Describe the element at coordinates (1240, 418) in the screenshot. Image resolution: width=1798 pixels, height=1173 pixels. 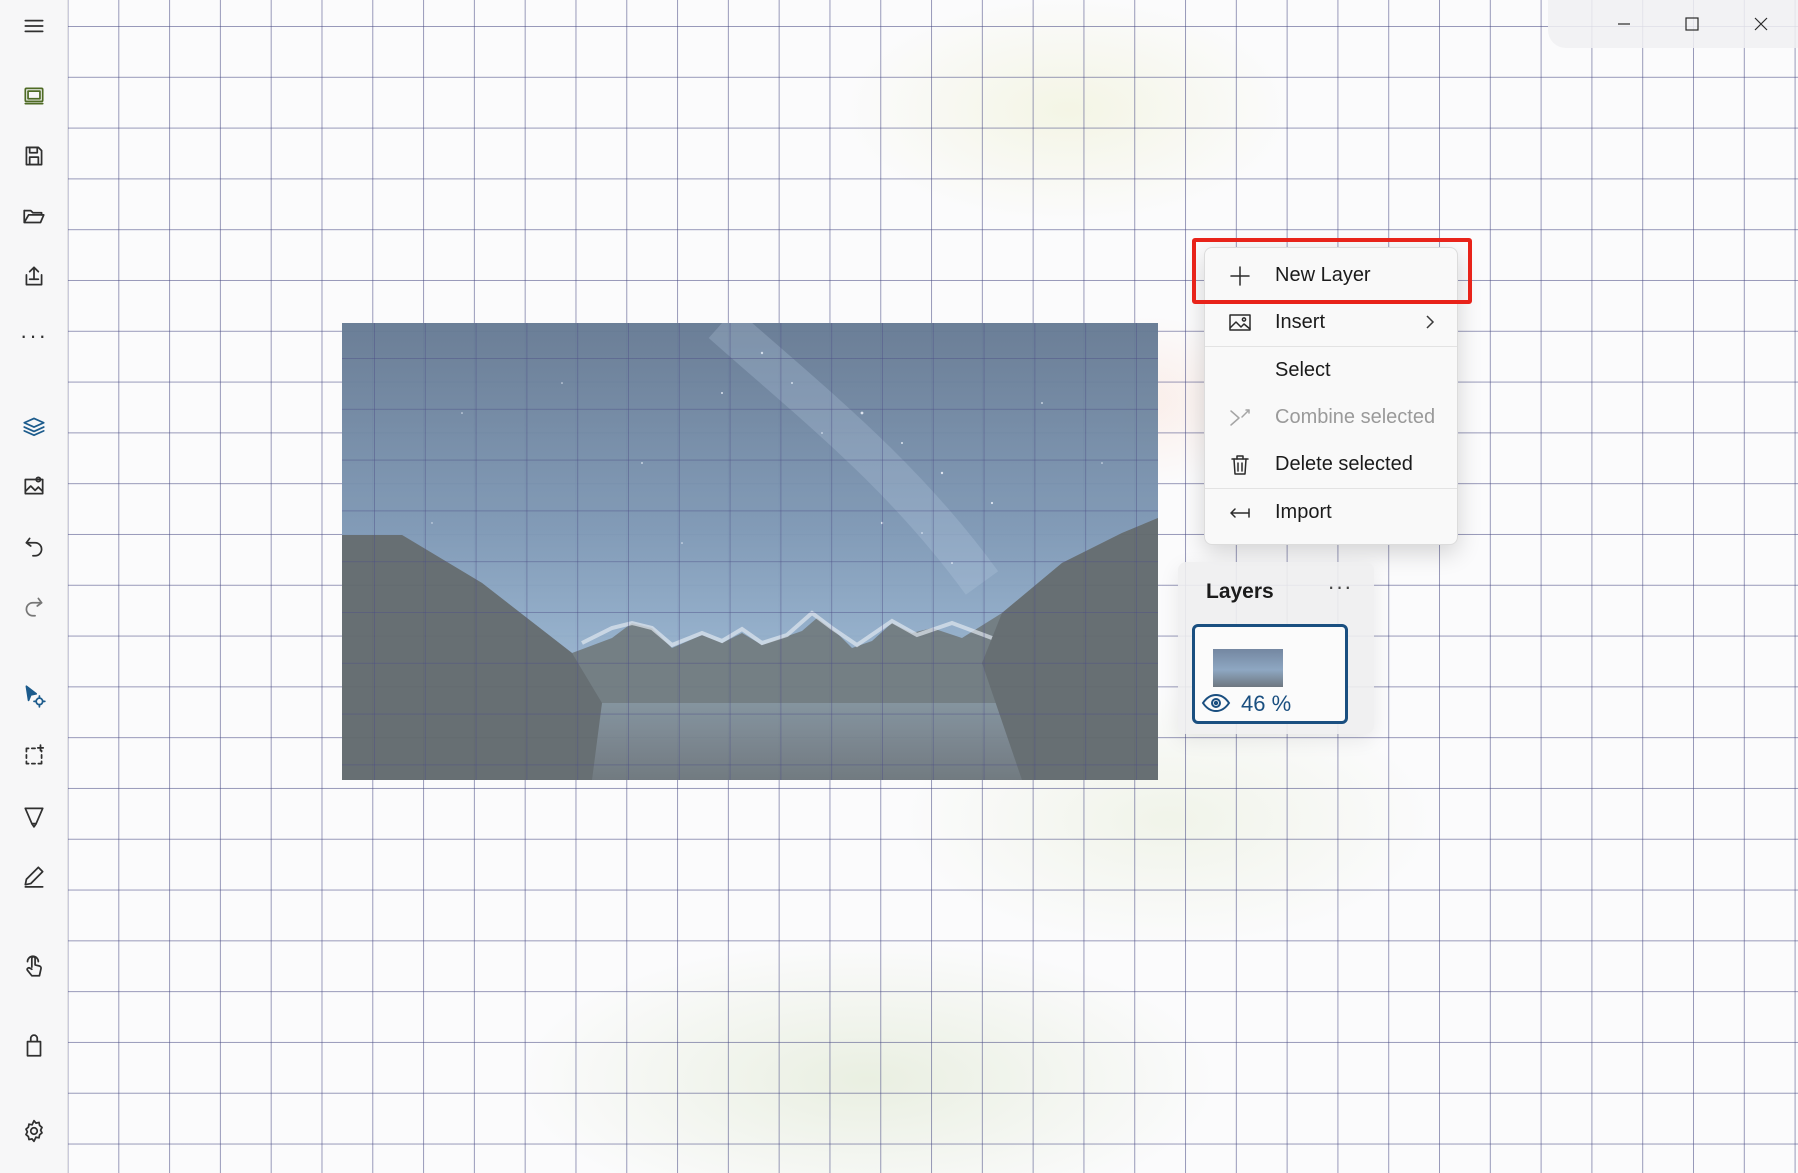
I see `combine-icon` at that location.